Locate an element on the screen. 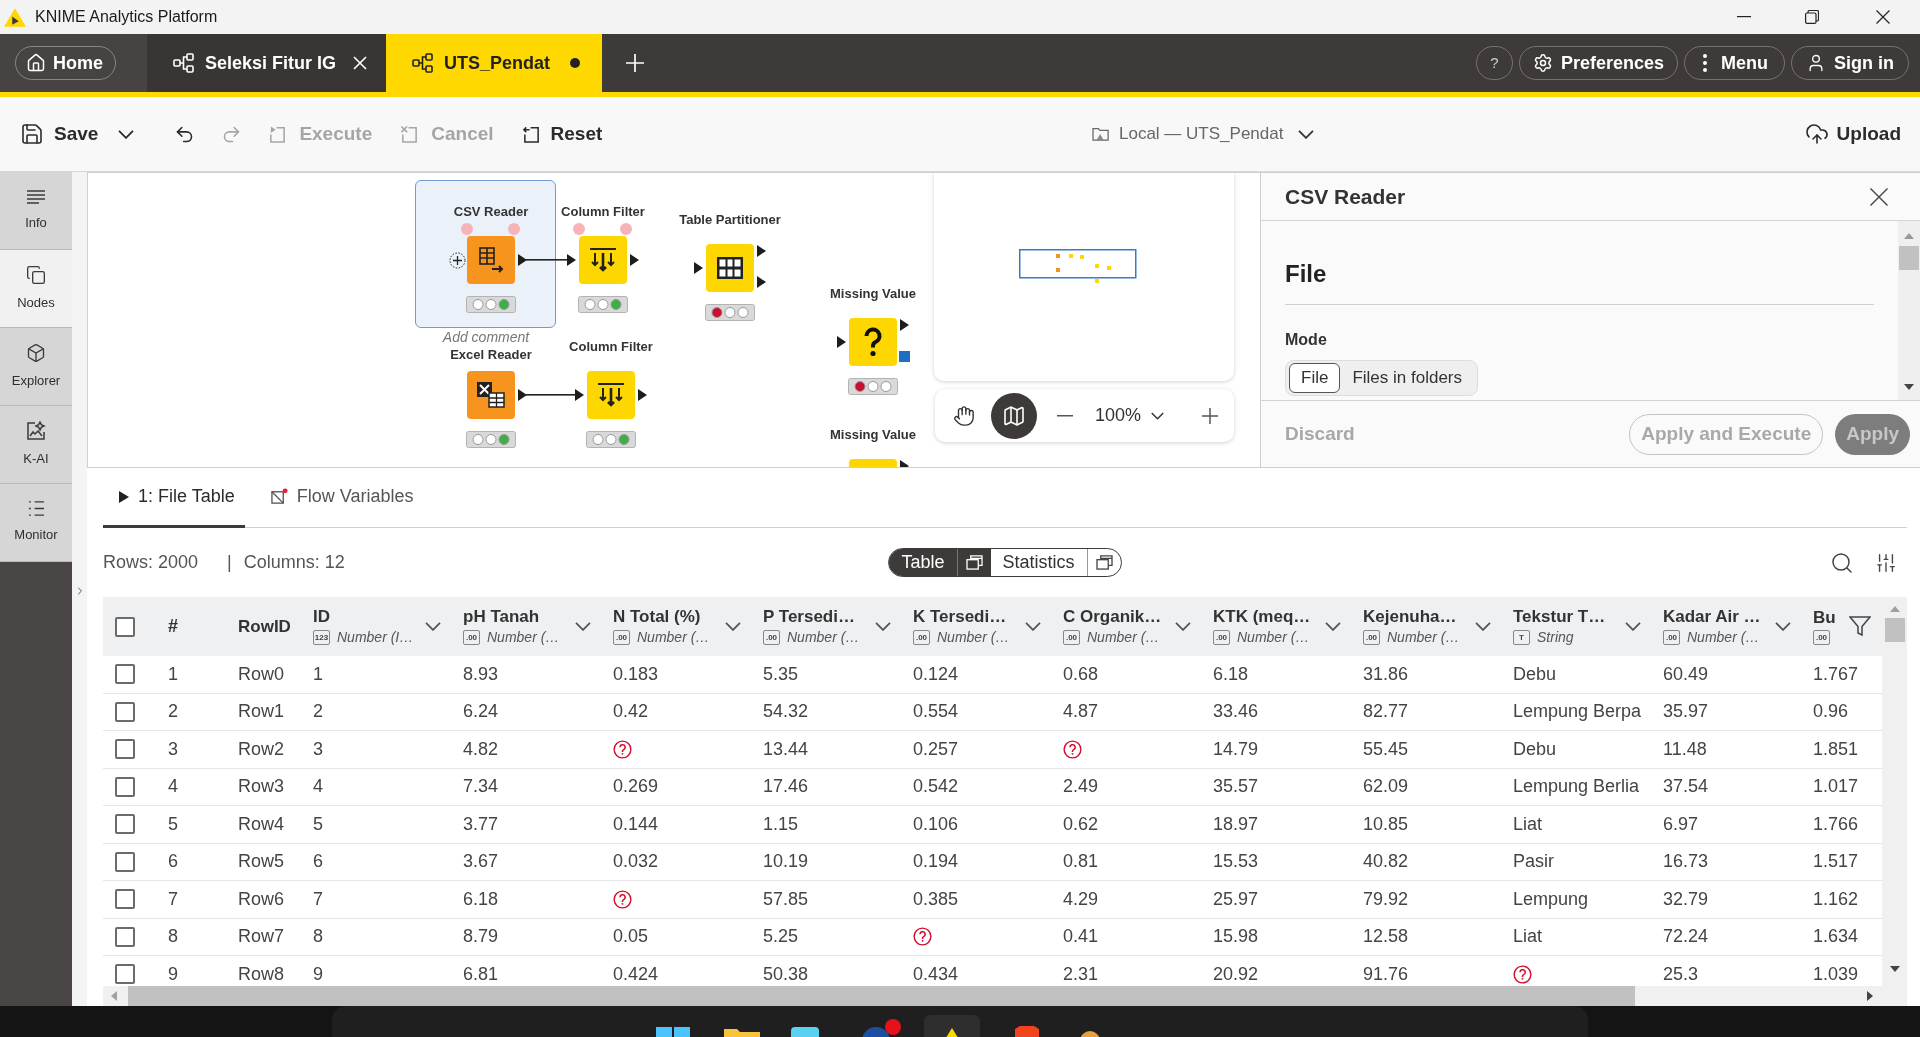 The height and width of the screenshot is (1037, 1920). table-cell-text: 6.97 is located at coordinates (1681, 824).